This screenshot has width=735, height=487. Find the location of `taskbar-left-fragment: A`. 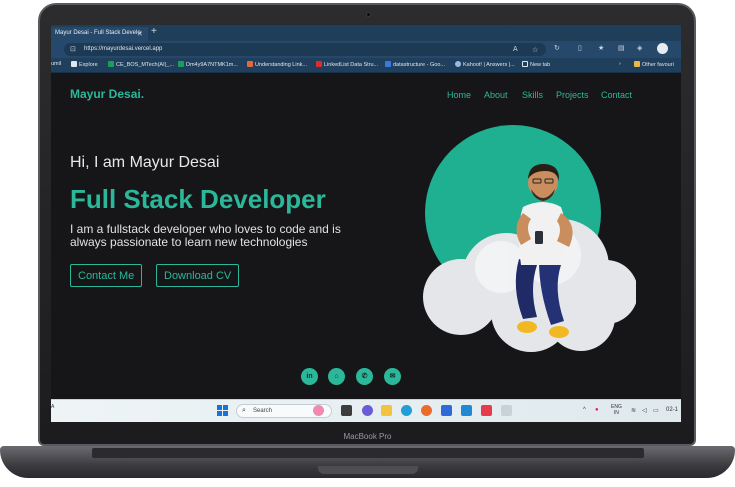

taskbar-left-fragment: A is located at coordinates (53, 407).